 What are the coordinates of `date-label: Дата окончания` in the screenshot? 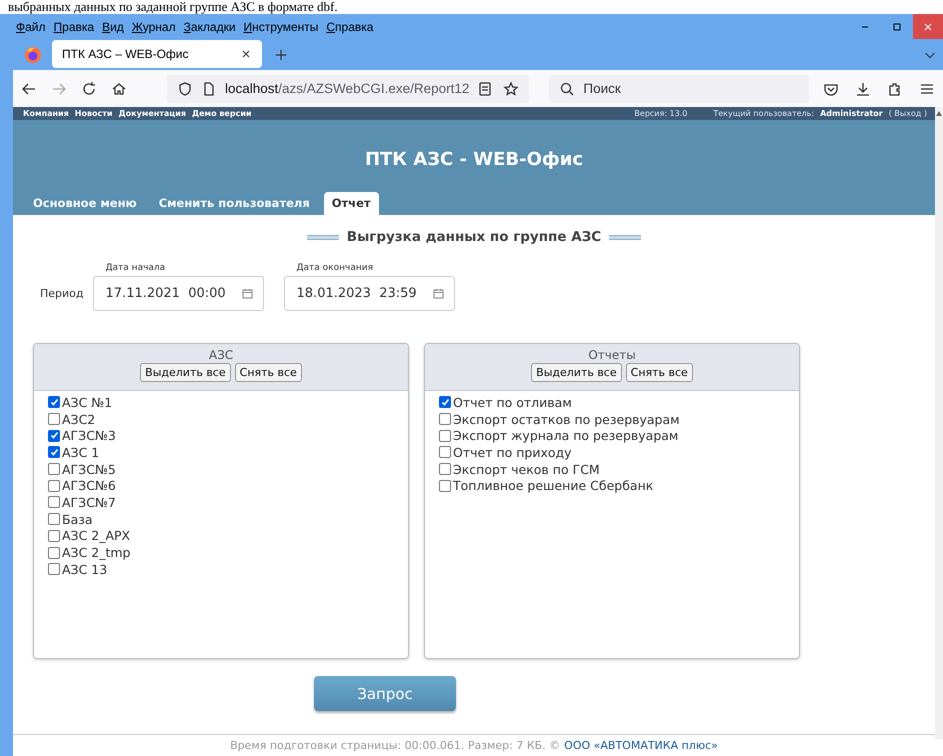 It's located at (335, 268).